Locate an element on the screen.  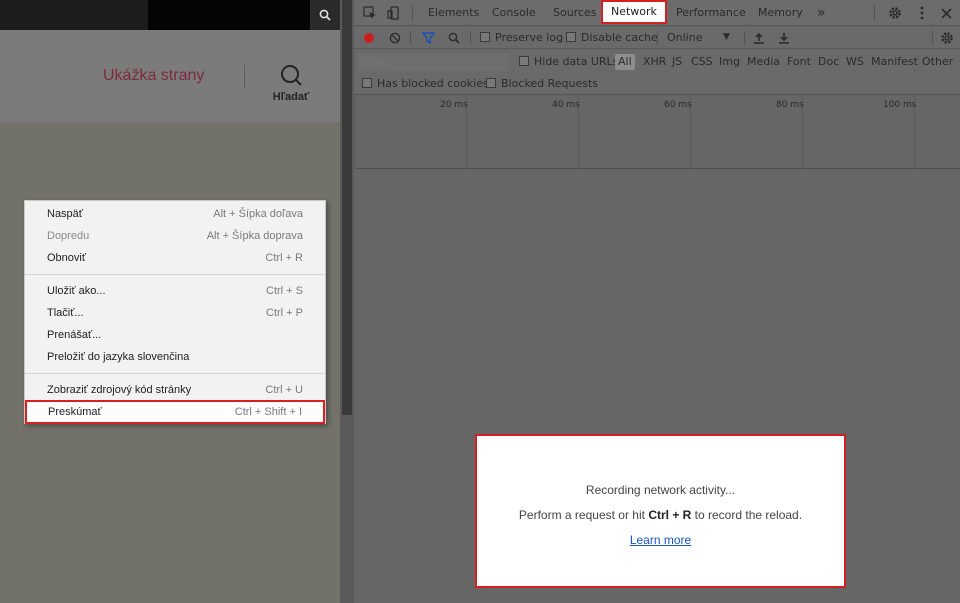
disable-cache-checkbox: Disable cache is located at coordinates (612, 37).